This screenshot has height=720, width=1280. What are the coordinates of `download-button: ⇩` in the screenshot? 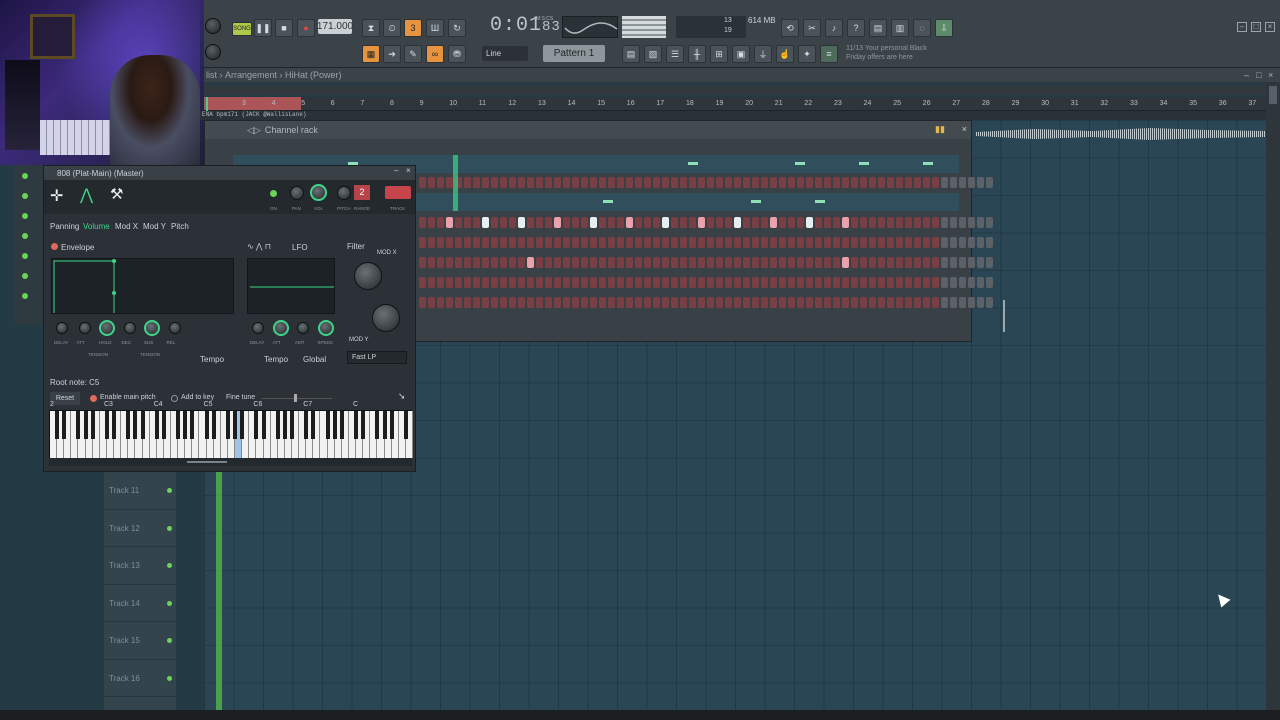 It's located at (944, 28).